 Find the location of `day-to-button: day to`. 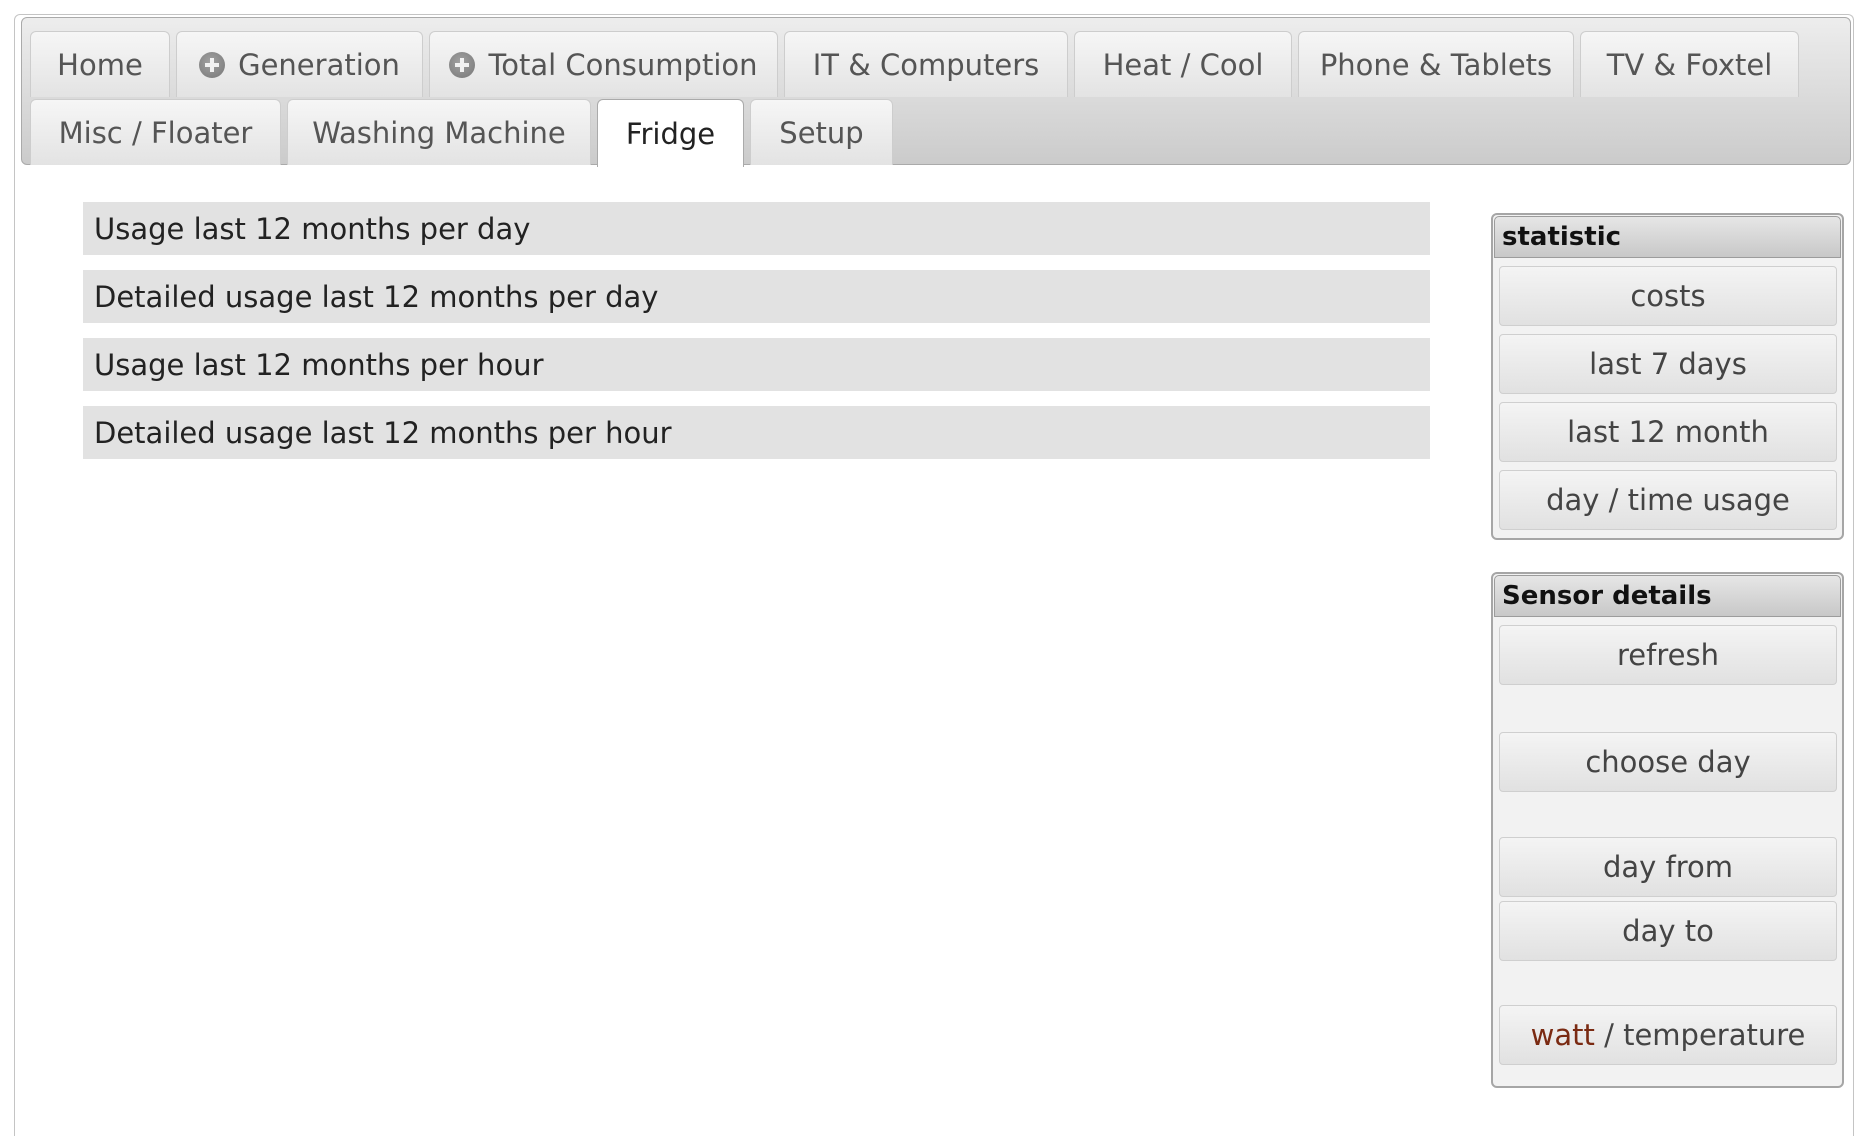

day-to-button: day to is located at coordinates (1668, 931).